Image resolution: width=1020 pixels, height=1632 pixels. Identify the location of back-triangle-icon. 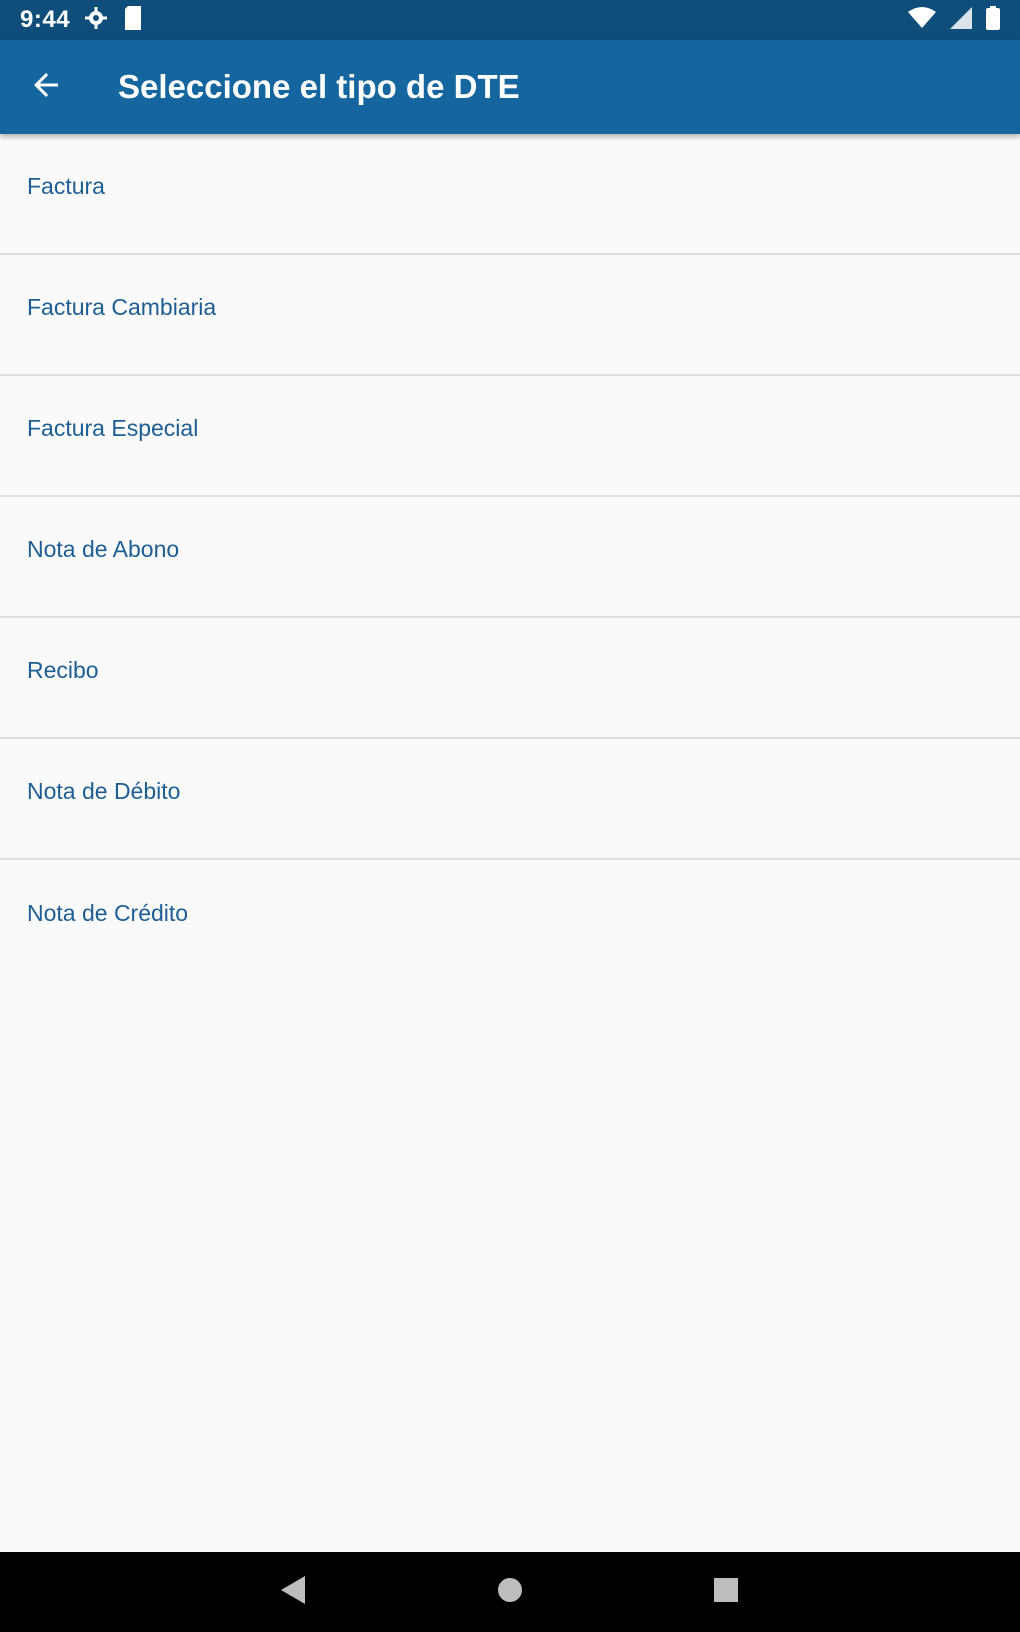
(292, 1592).